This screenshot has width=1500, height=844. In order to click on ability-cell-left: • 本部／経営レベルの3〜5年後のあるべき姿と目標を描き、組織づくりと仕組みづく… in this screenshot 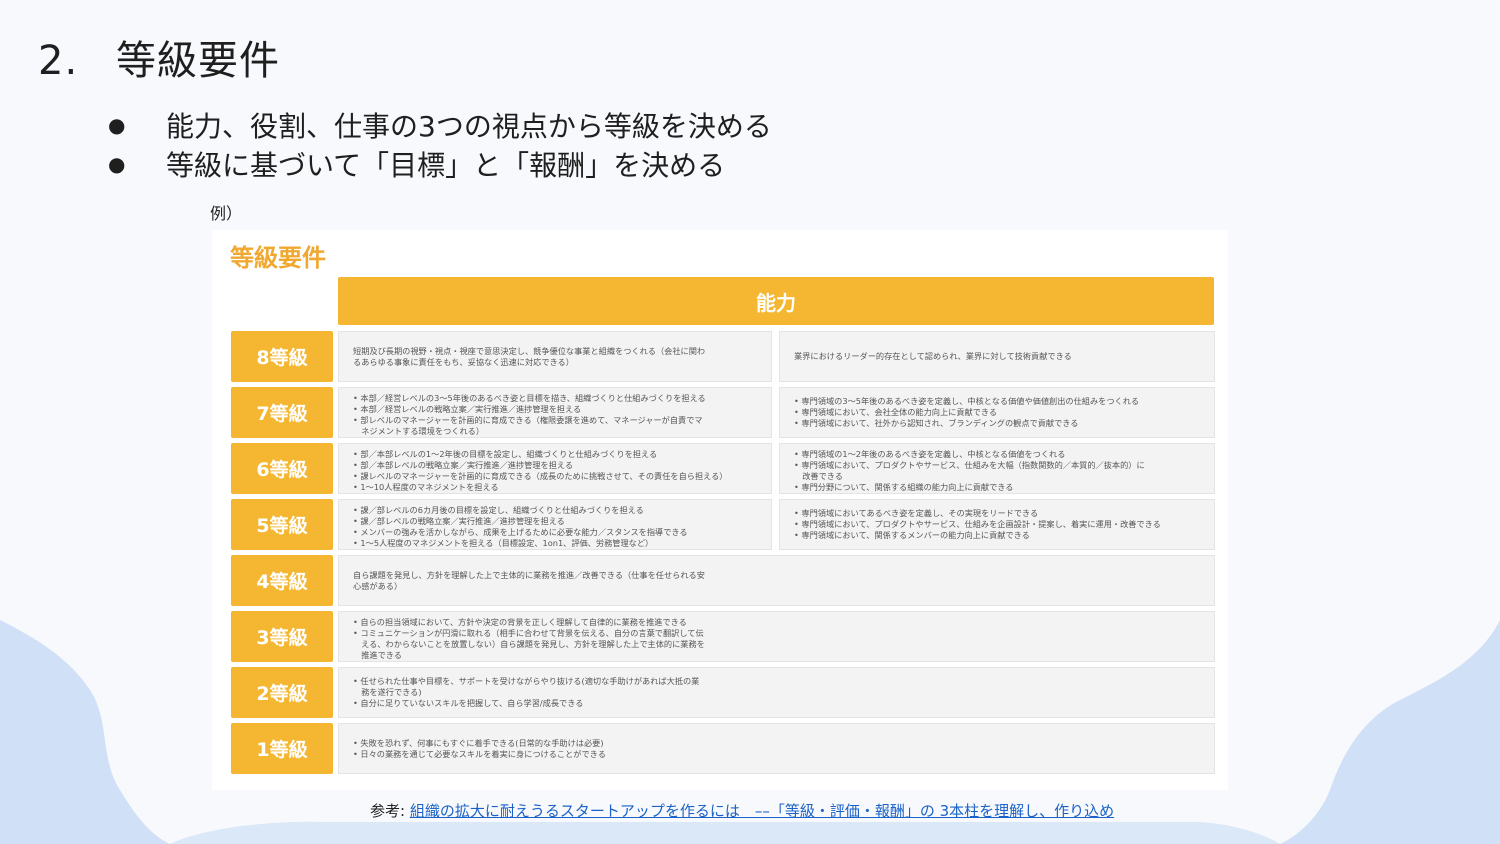, I will do `click(555, 412)`.